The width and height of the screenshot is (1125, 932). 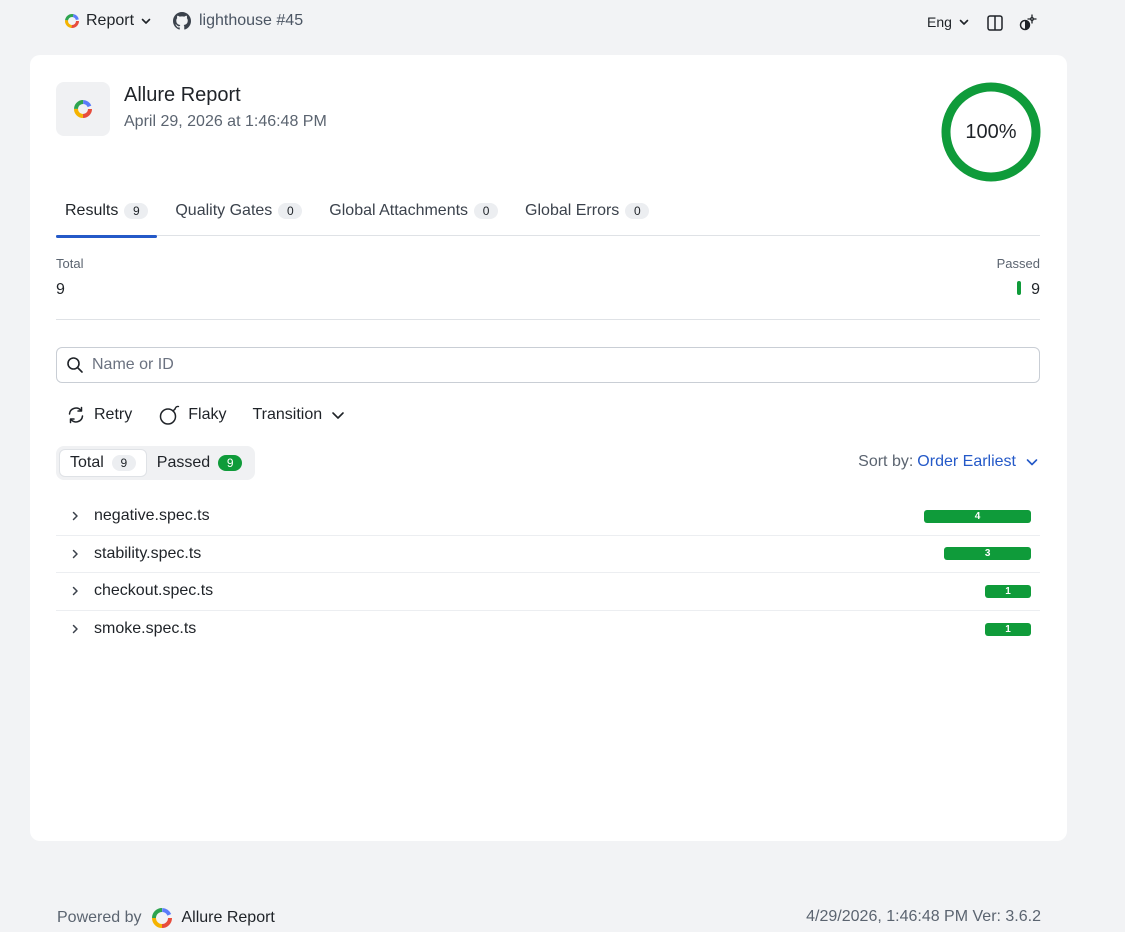 What do you see at coordinates (60, 289) in the screenshot?
I see `stat-total-value: 9` at bounding box center [60, 289].